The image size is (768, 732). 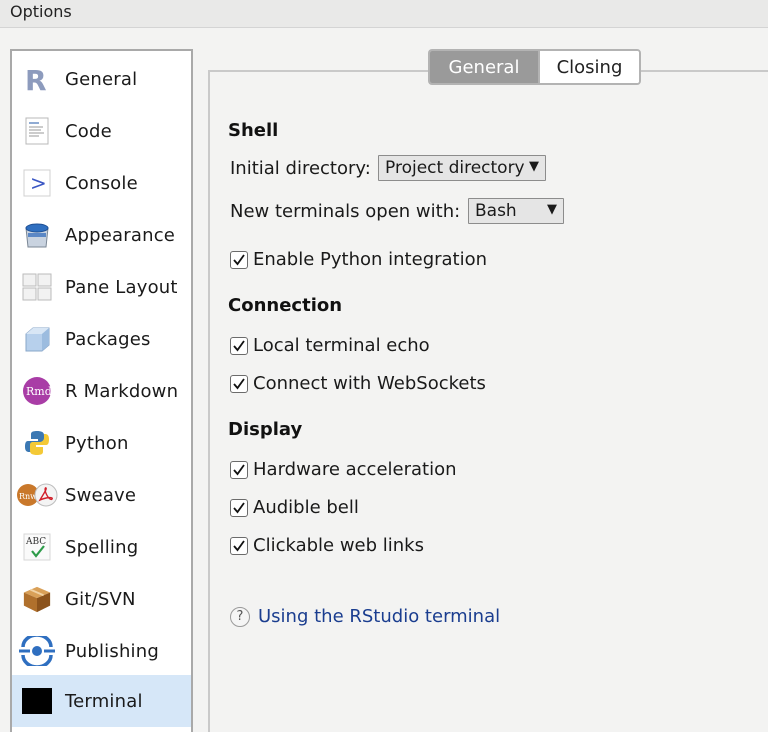 I want to click on local-echo-option: Local terminal echo, so click(x=330, y=345).